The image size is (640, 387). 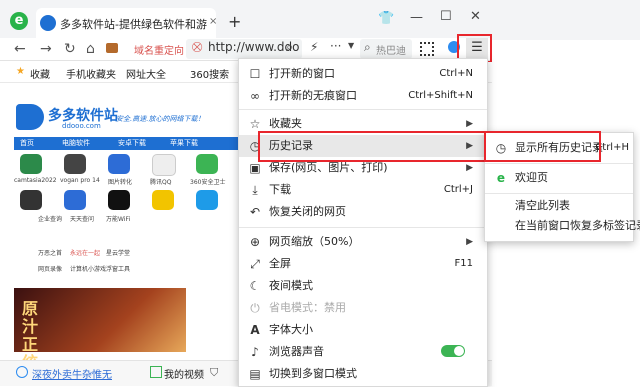 What do you see at coordinates (40, 73) in the screenshot?
I see `bookmark-item: 收藏` at bounding box center [40, 73].